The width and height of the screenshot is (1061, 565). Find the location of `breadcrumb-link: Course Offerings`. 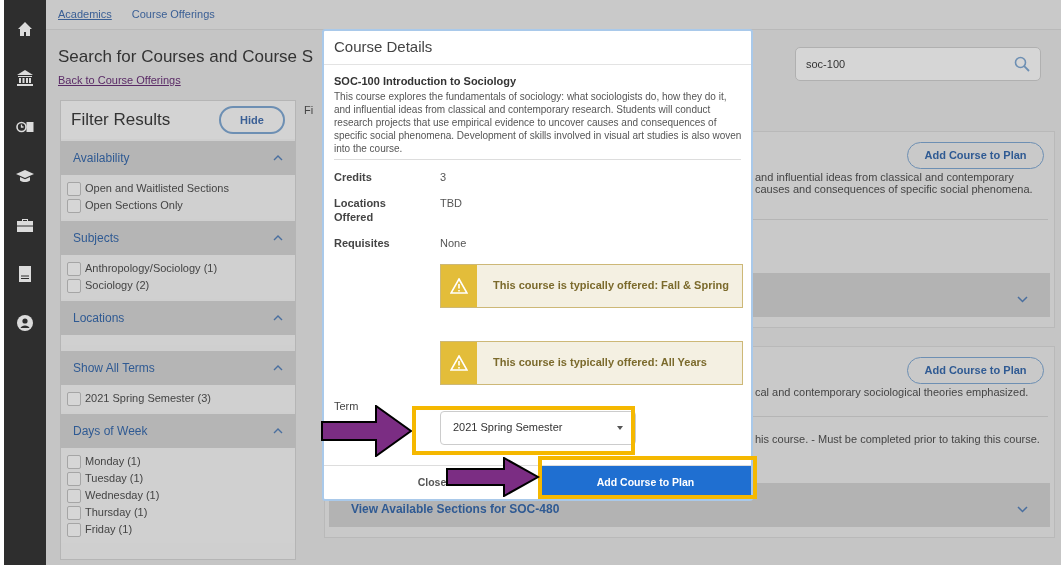

breadcrumb-link: Course Offerings is located at coordinates (173, 14).